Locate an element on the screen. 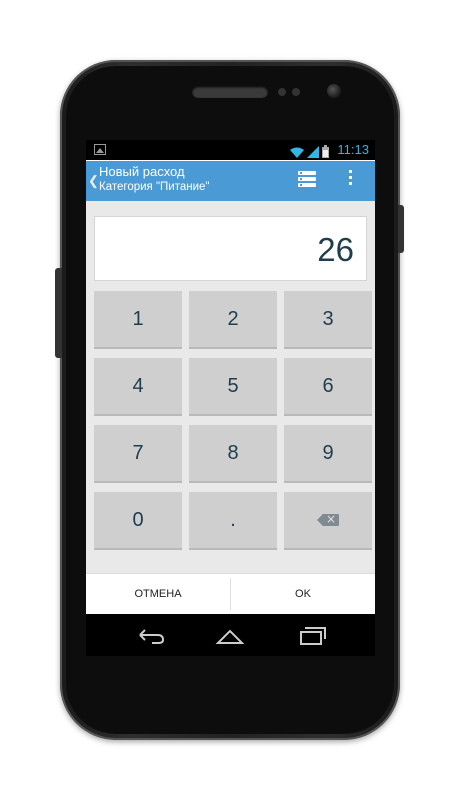 The height and width of the screenshot is (798, 459). key-1: 1 is located at coordinates (138, 320).